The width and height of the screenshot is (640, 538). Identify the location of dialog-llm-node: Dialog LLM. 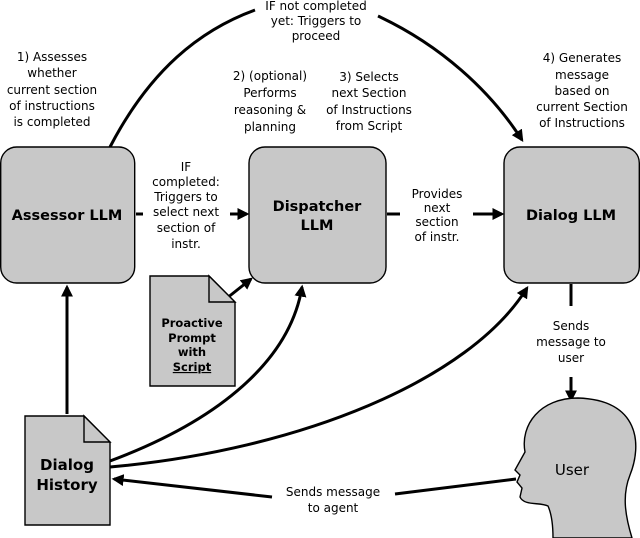
(571, 215).